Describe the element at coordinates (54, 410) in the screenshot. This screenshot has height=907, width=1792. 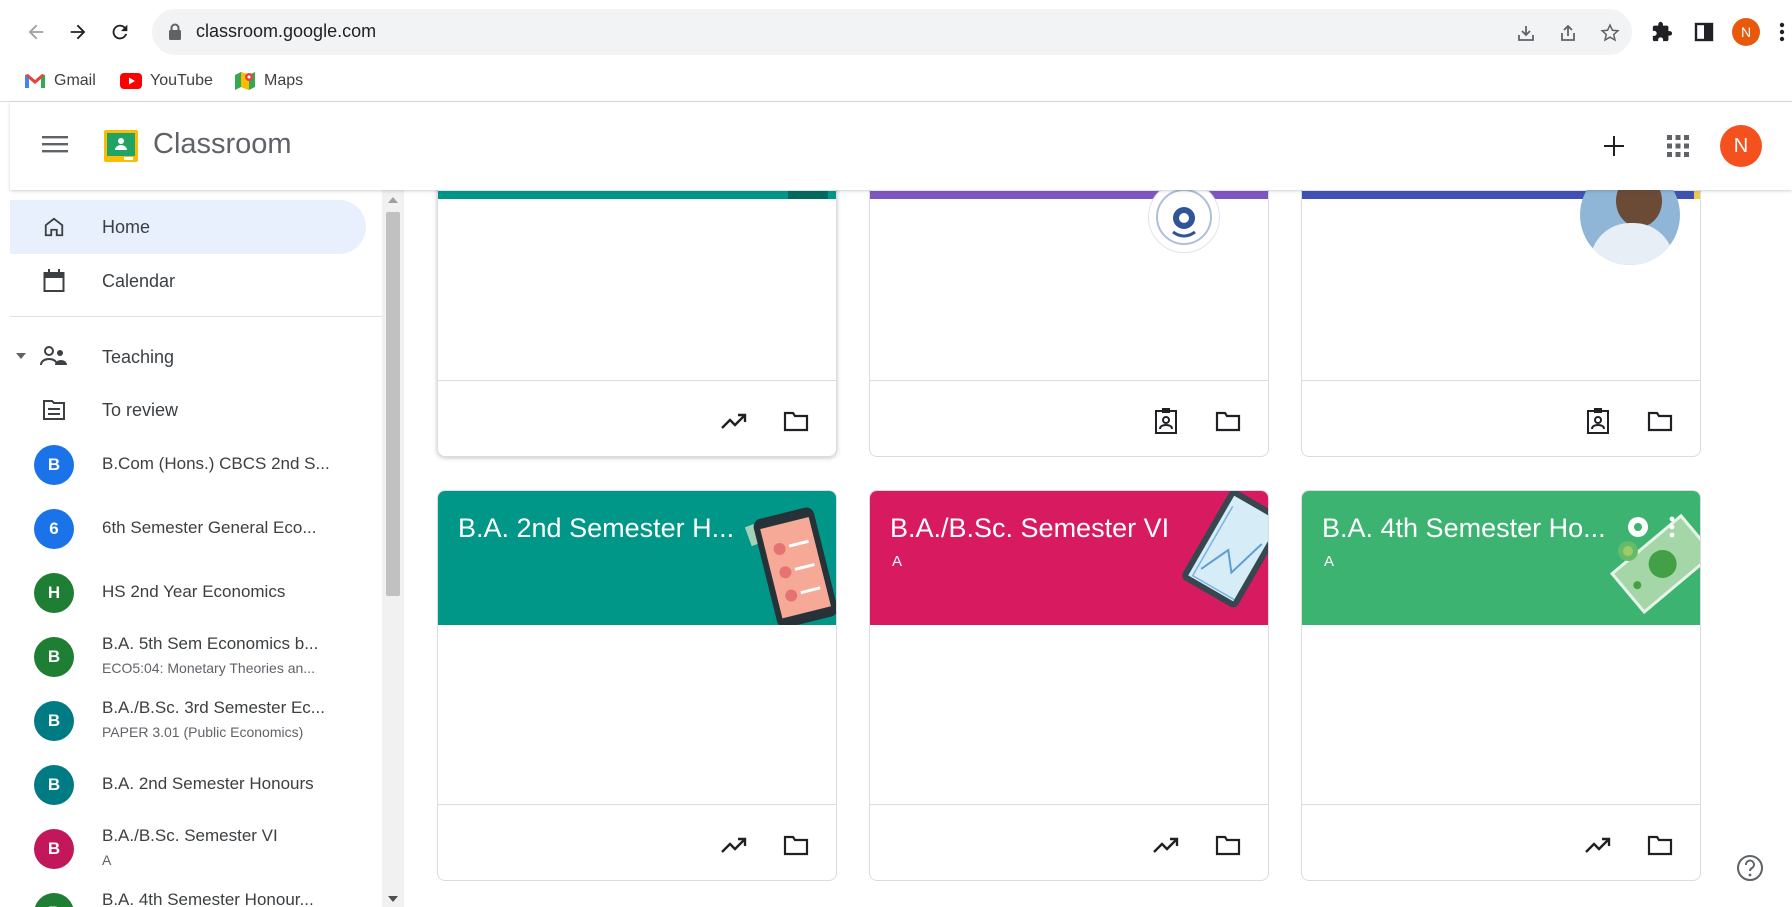
I see `to-review-icon` at that location.